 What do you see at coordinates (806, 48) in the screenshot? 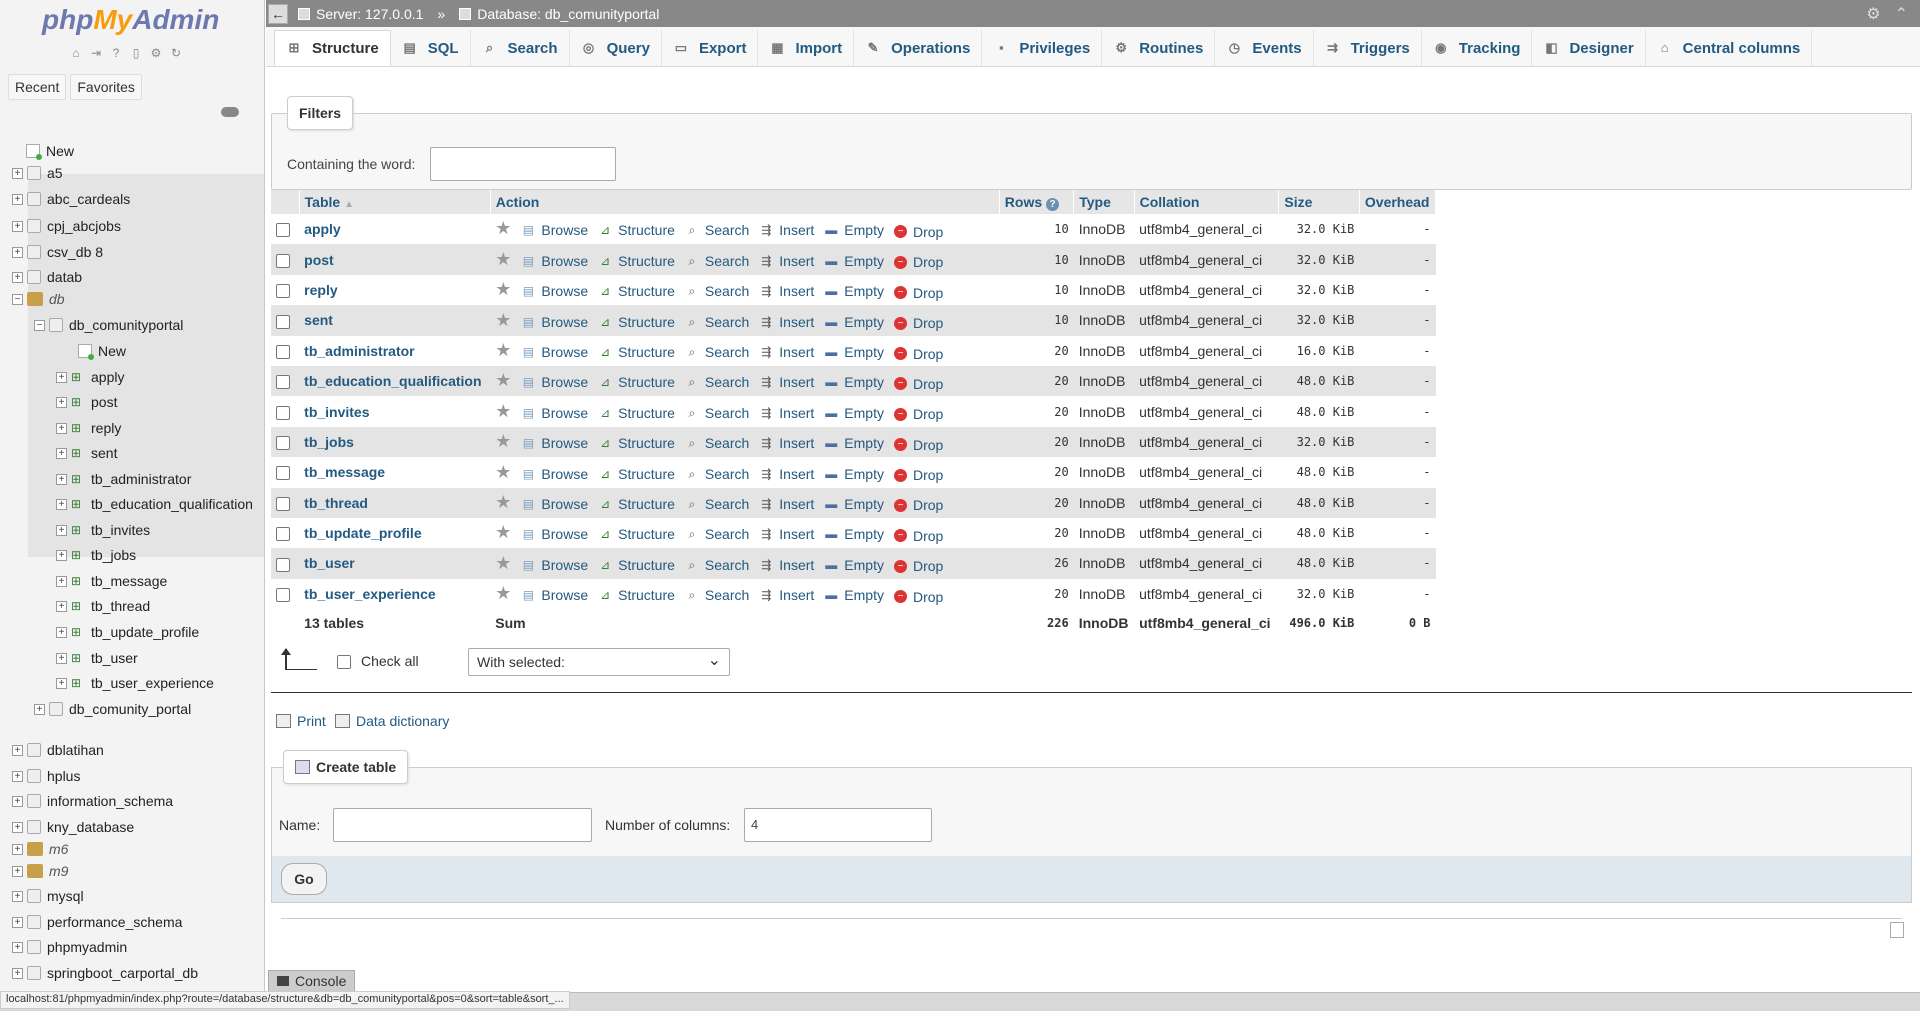
I see `tab-import: ▦ Import` at bounding box center [806, 48].